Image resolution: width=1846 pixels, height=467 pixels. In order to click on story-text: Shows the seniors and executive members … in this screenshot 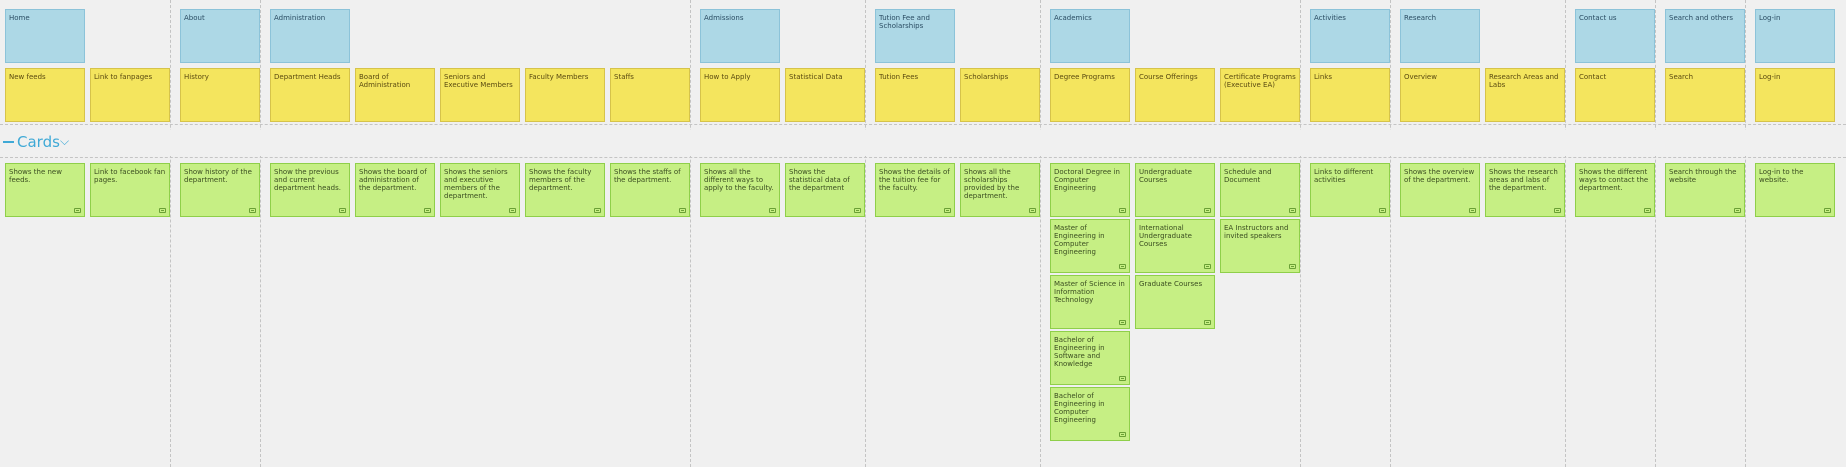, I will do `click(476, 184)`.